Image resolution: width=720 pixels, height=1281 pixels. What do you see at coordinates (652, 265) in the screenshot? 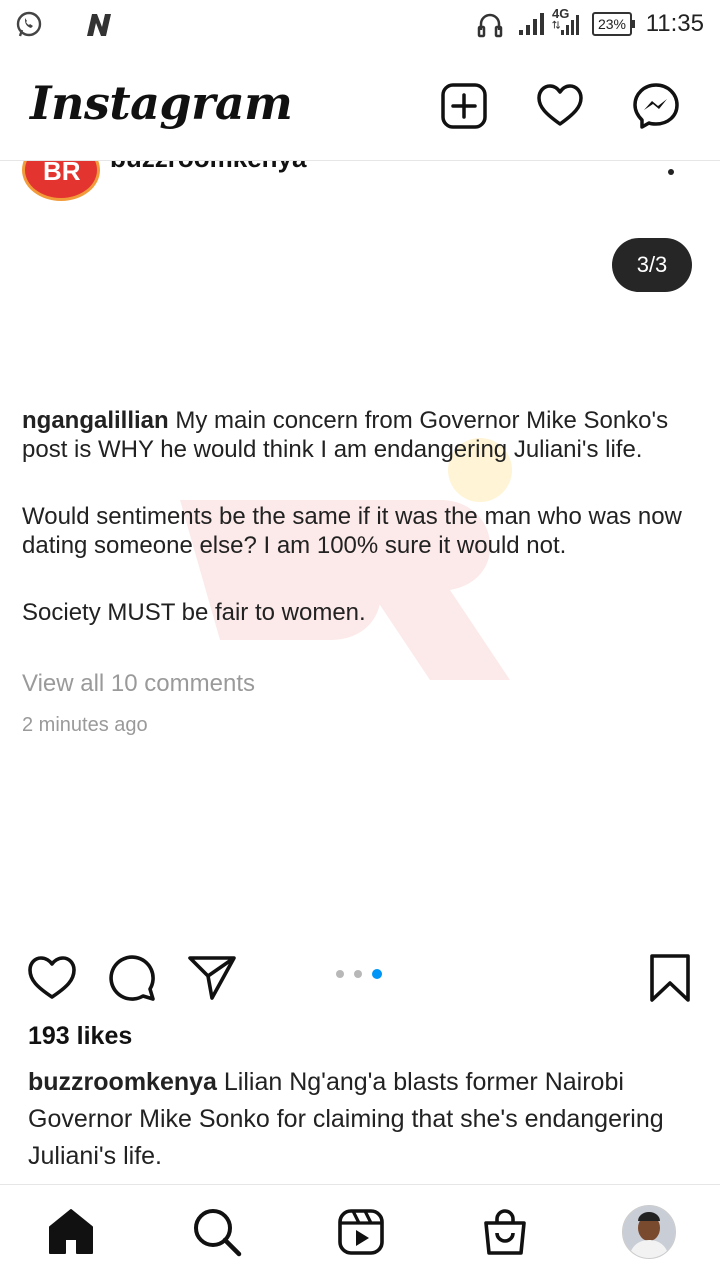
I see `slide-counter: 3/3` at bounding box center [652, 265].